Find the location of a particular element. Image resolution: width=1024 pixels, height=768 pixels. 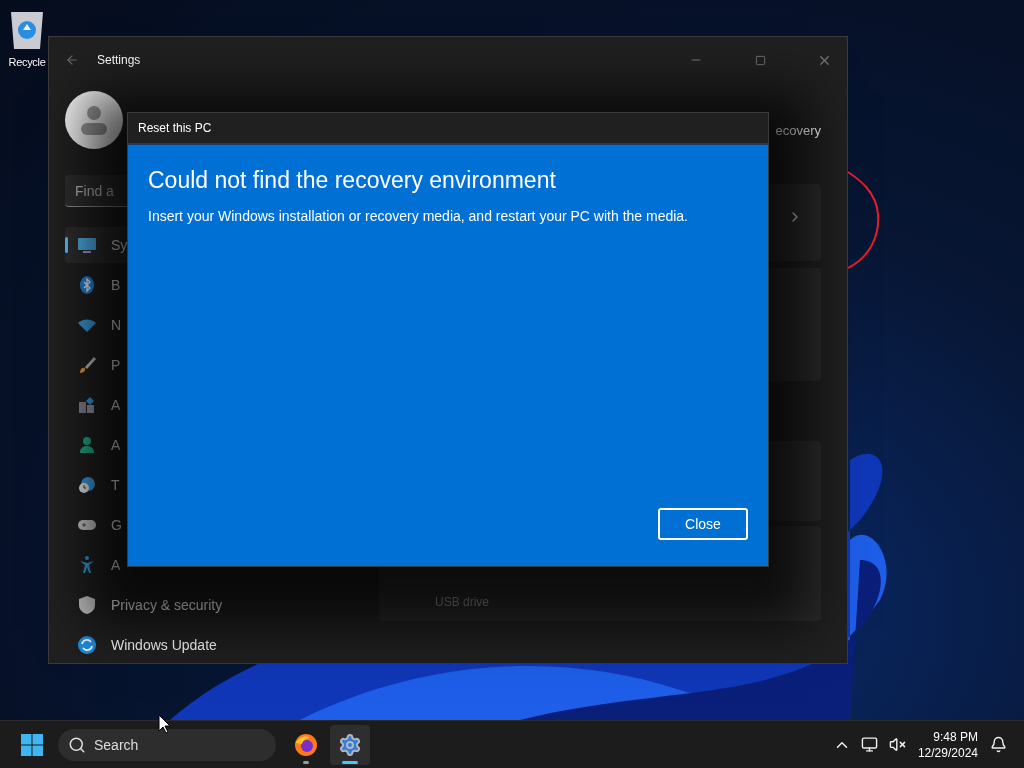

search-icon is located at coordinates (77, 744).